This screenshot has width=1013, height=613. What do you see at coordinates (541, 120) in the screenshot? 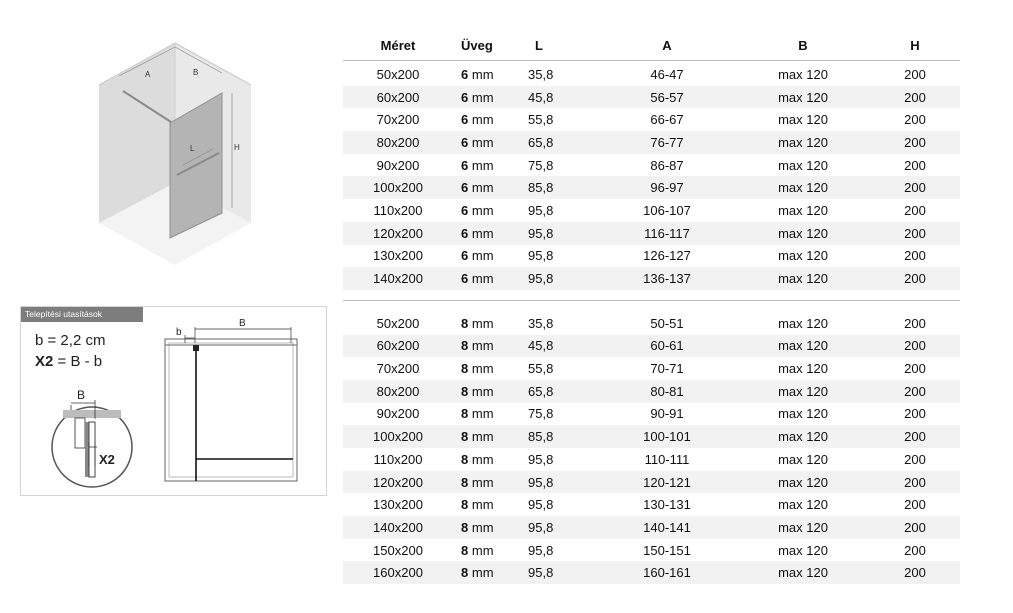
I see `cell-l: 55,8` at bounding box center [541, 120].